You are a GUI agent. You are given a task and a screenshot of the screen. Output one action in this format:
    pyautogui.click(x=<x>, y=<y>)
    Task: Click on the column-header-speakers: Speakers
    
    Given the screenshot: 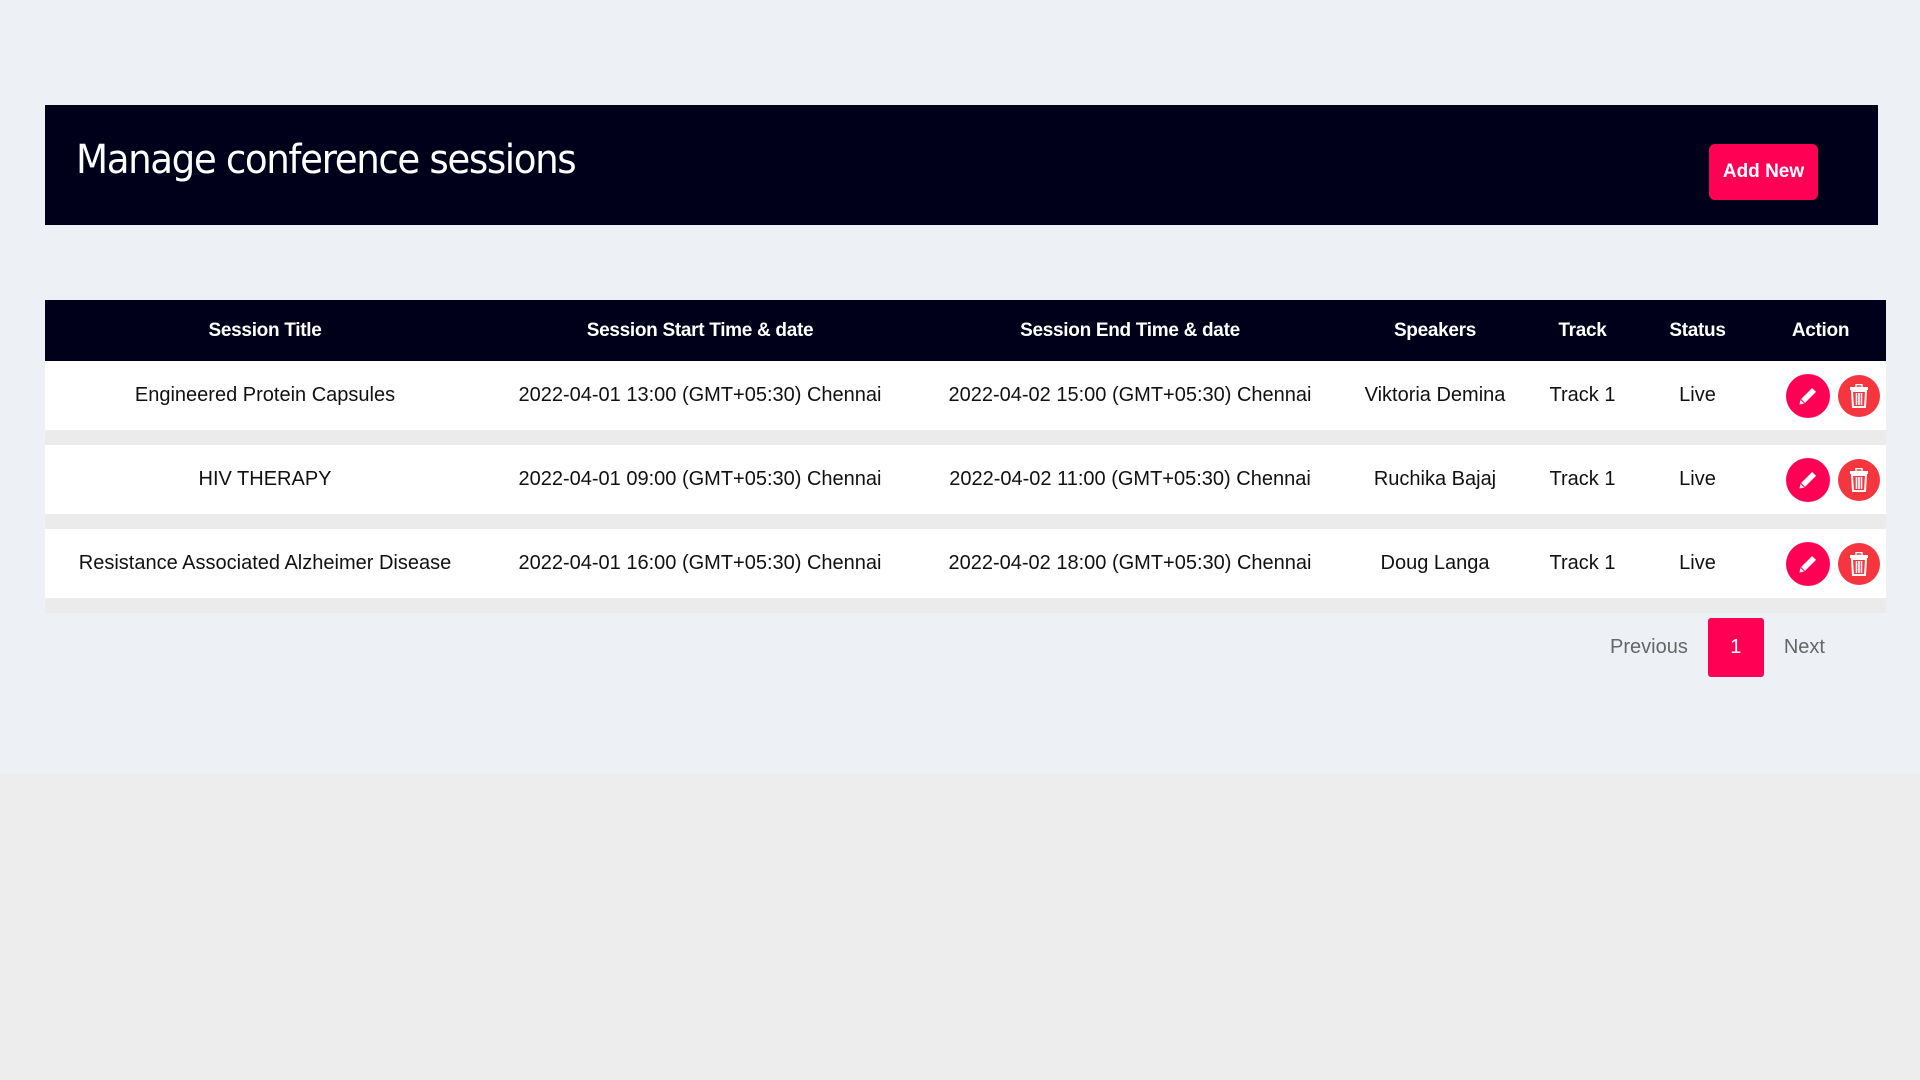 What is the action you would take?
    pyautogui.click(x=1435, y=330)
    